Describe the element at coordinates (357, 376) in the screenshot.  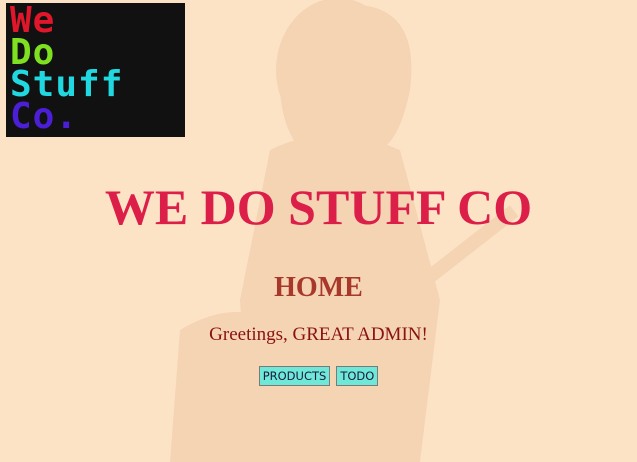
I see `todo-button: TODO` at that location.